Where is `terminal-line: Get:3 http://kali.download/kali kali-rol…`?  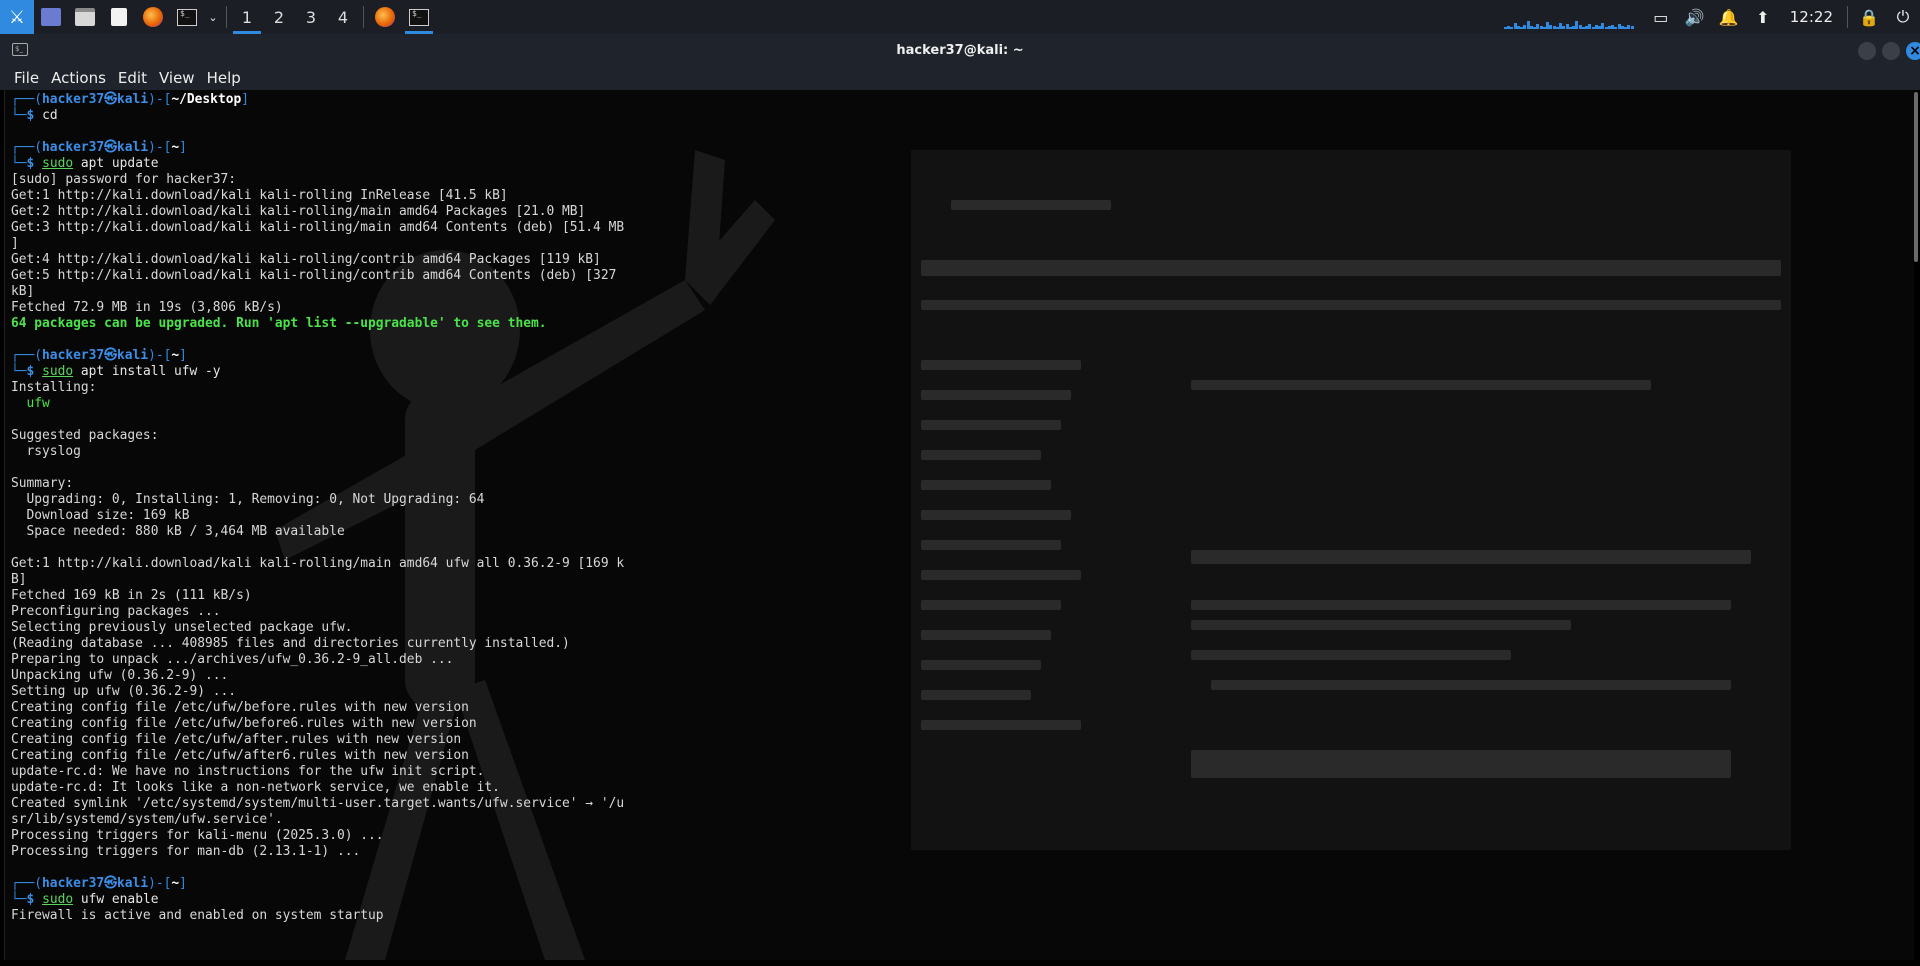 terminal-line: Get:3 http://kali.download/kali kali-rol… is located at coordinates (317, 228).